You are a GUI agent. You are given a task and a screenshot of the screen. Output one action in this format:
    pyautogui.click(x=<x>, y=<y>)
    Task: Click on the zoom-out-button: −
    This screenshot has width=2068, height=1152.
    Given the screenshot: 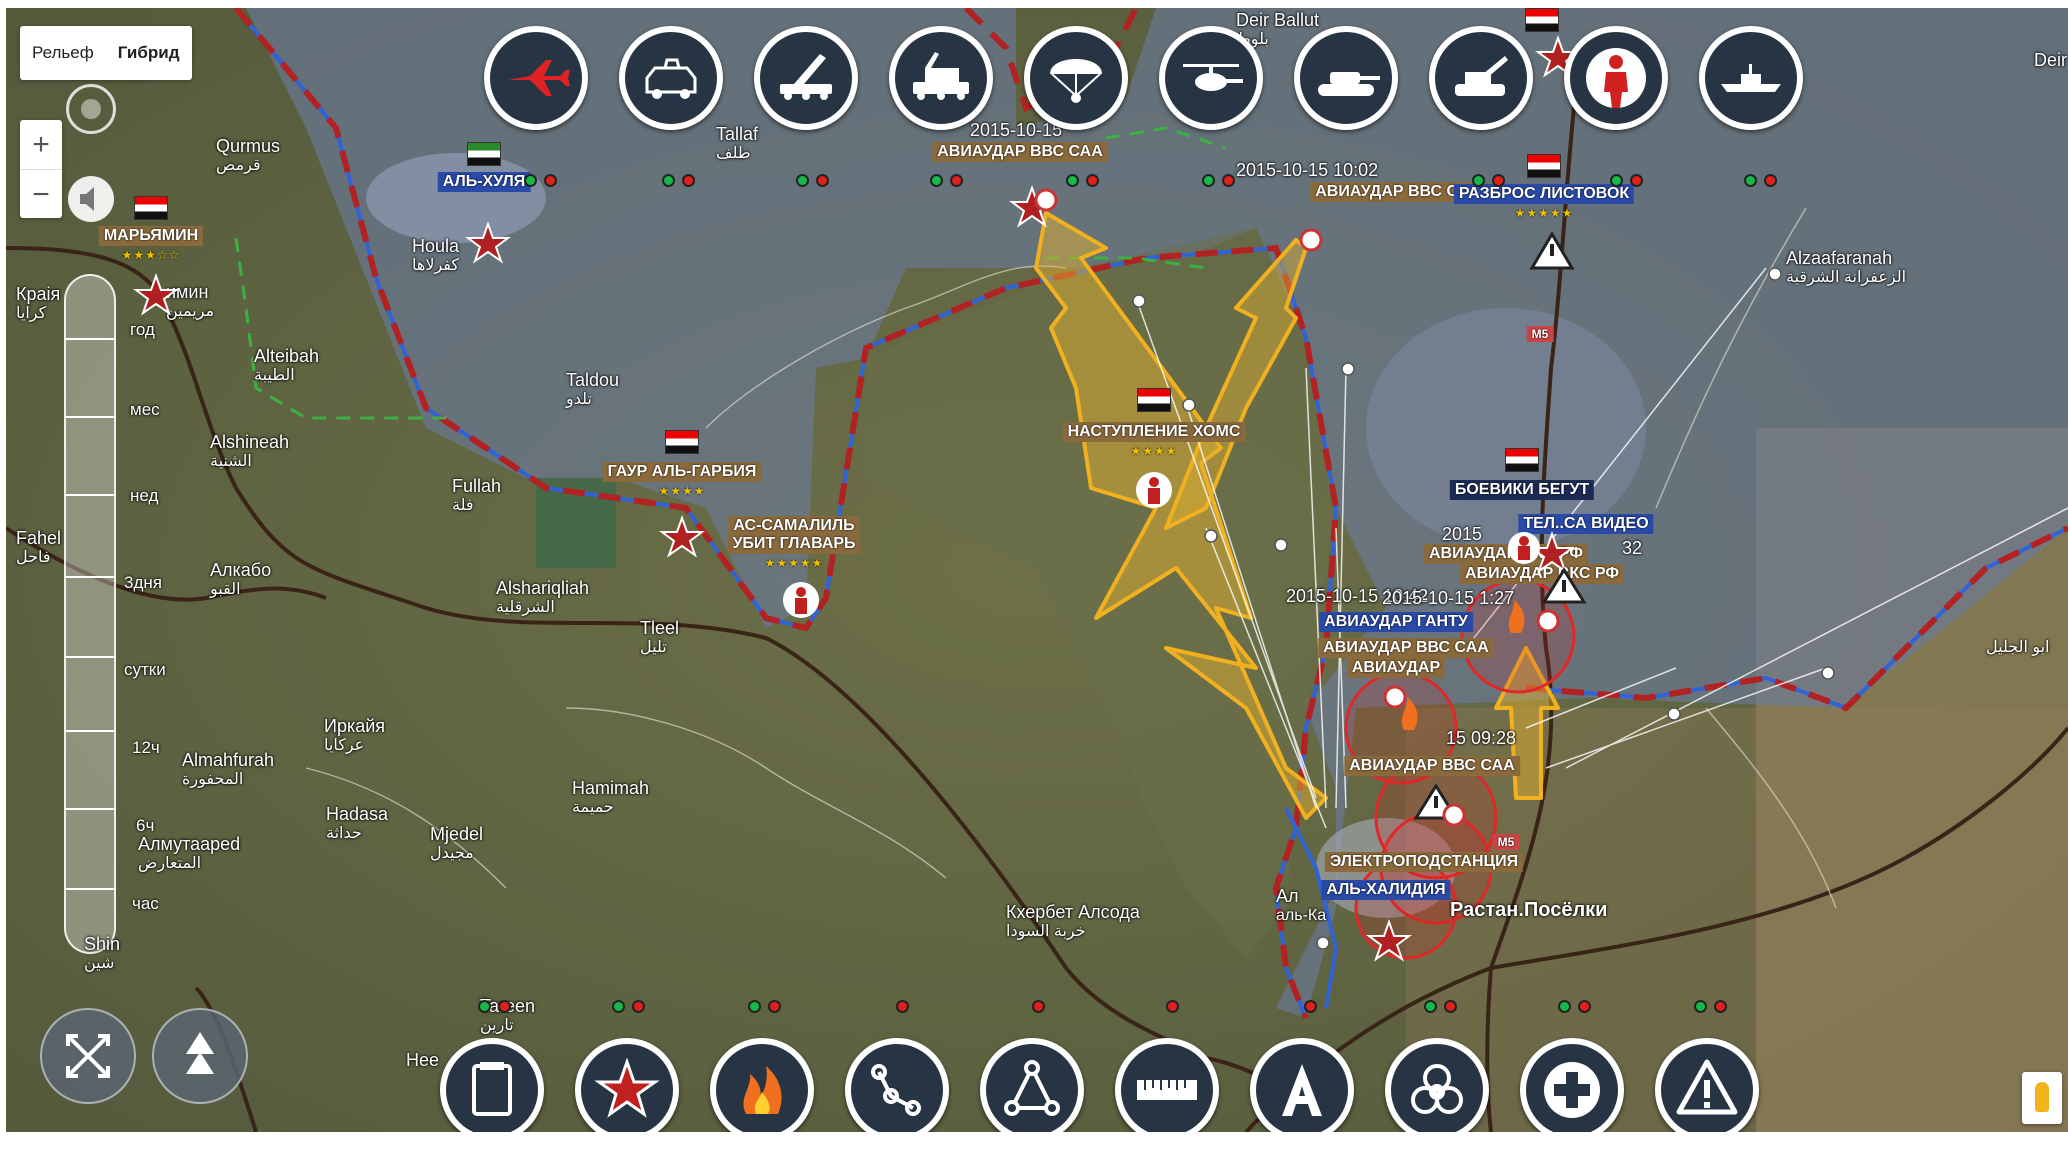 What is the action you would take?
    pyautogui.click(x=41, y=194)
    